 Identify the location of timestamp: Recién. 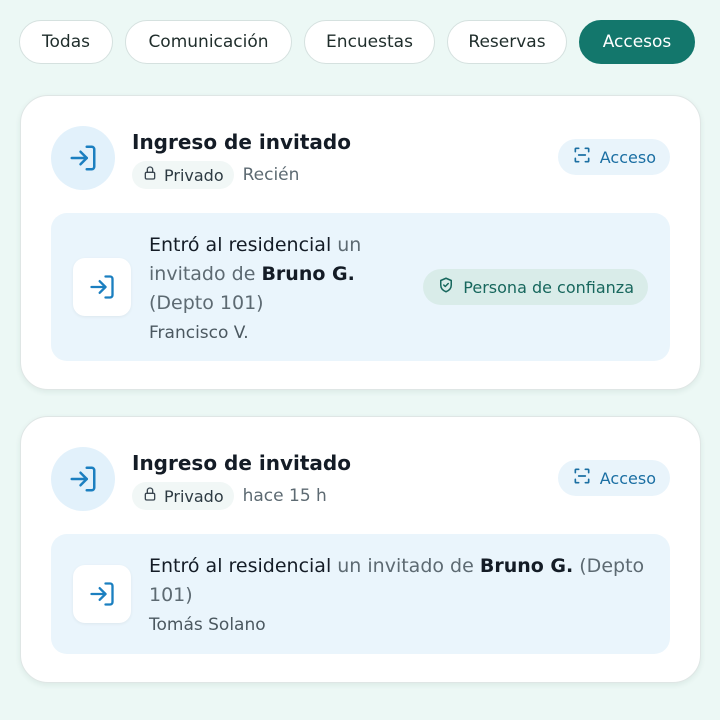
(271, 175).